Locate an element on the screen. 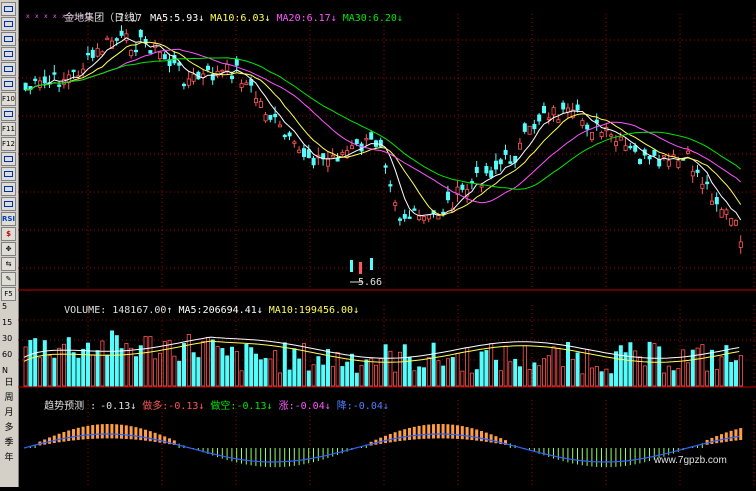 Image resolution: width=756 pixels, height=491 pixels. calc-icon is located at coordinates (8, 159).